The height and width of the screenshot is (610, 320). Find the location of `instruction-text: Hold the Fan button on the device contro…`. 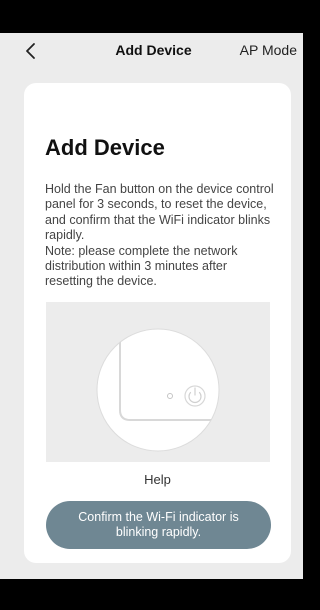

instruction-text: Hold the Fan button on the device contro… is located at coordinates (159, 235).